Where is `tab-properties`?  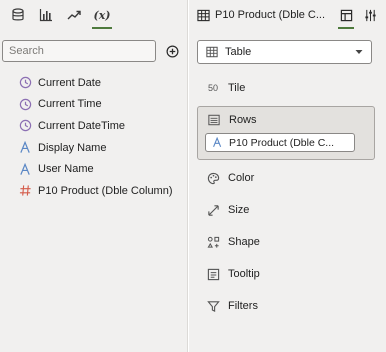 tab-properties is located at coordinates (370, 15).